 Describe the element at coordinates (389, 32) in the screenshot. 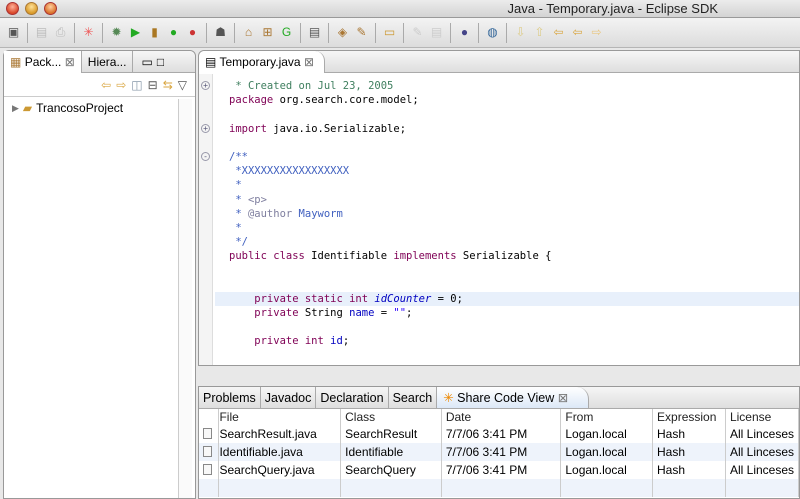

I see `folder-icon: ▭` at that location.